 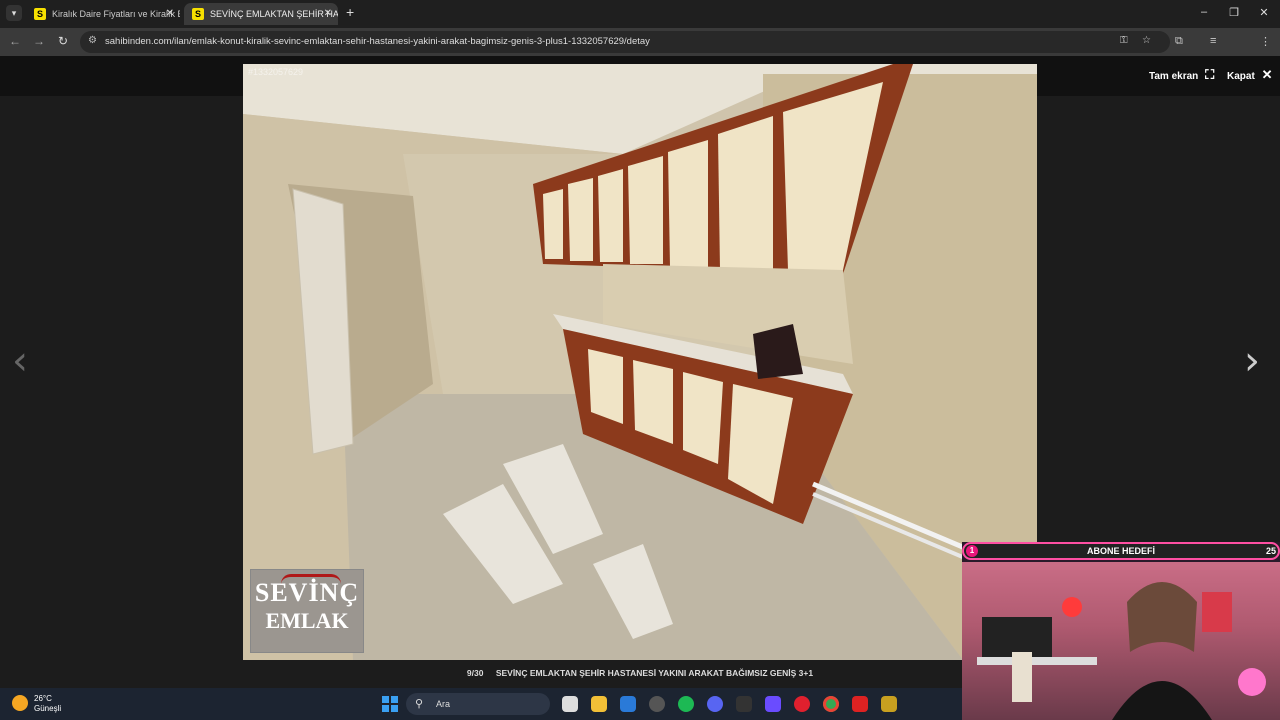 What do you see at coordinates (307, 620) in the screenshot?
I see `logo-line-2: EMLAK` at bounding box center [307, 620].